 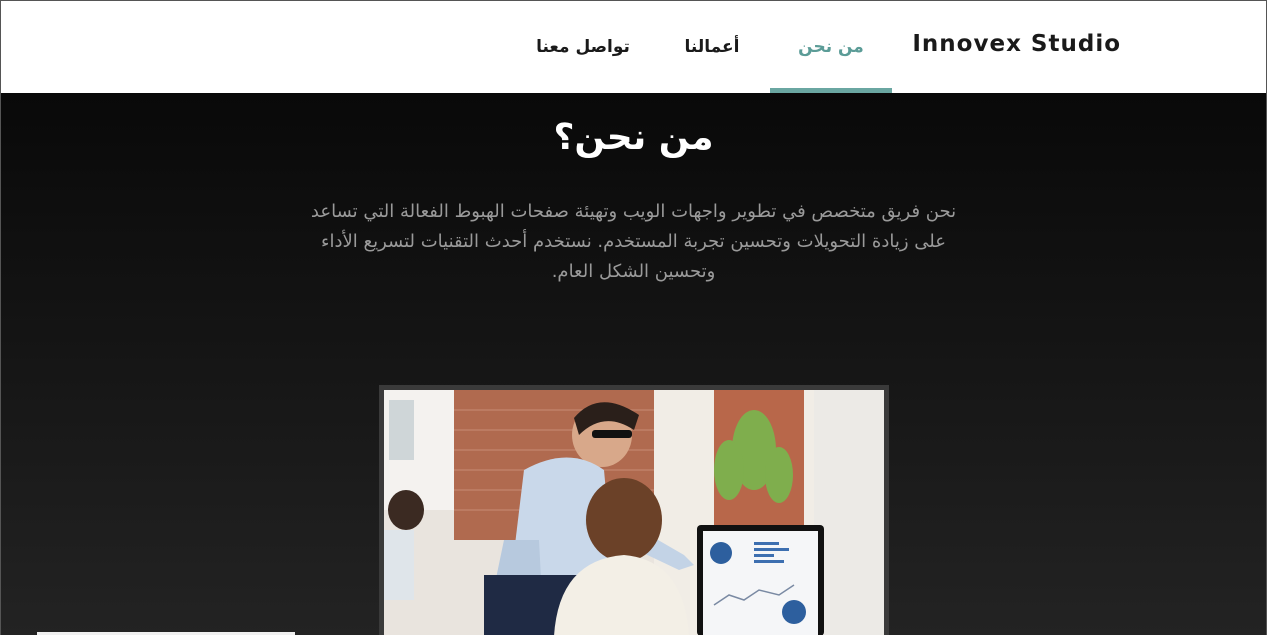 What do you see at coordinates (1016, 44) in the screenshot?
I see `brand-logo: Innovex Studio` at bounding box center [1016, 44].